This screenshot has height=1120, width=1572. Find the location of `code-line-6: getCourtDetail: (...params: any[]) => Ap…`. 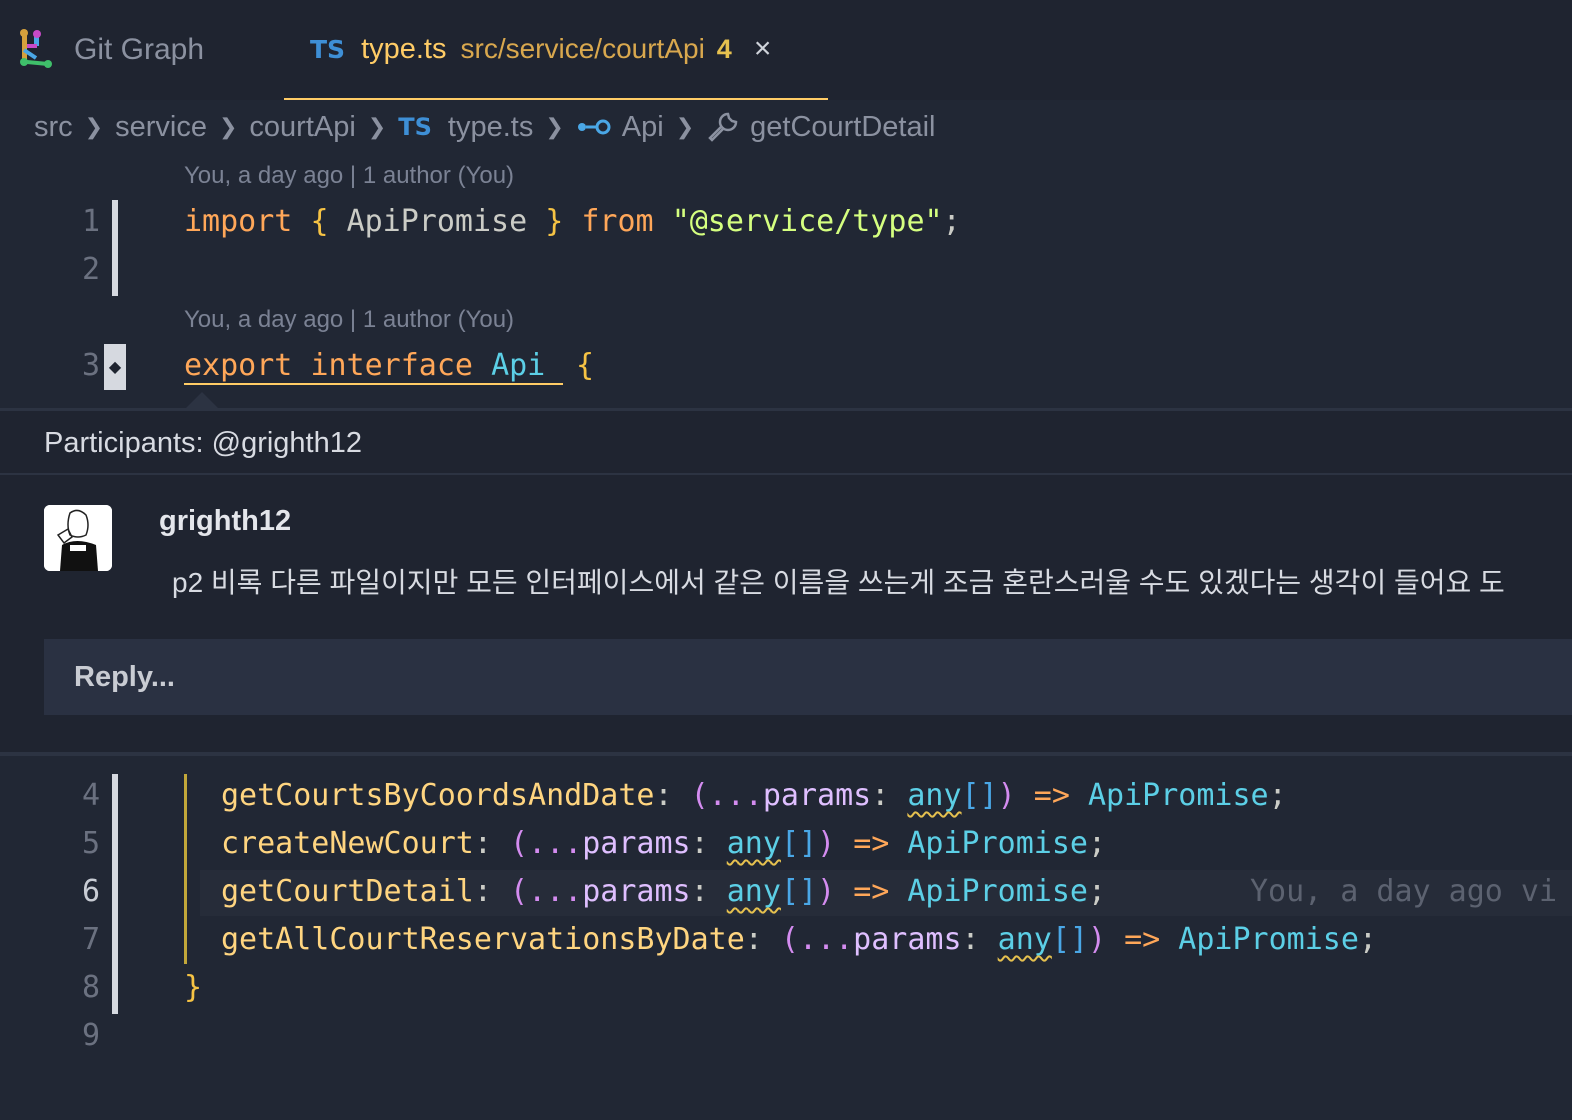

code-line-6: getCourtDetail: (...params: any[]) => Ap… is located at coordinates (663, 891).